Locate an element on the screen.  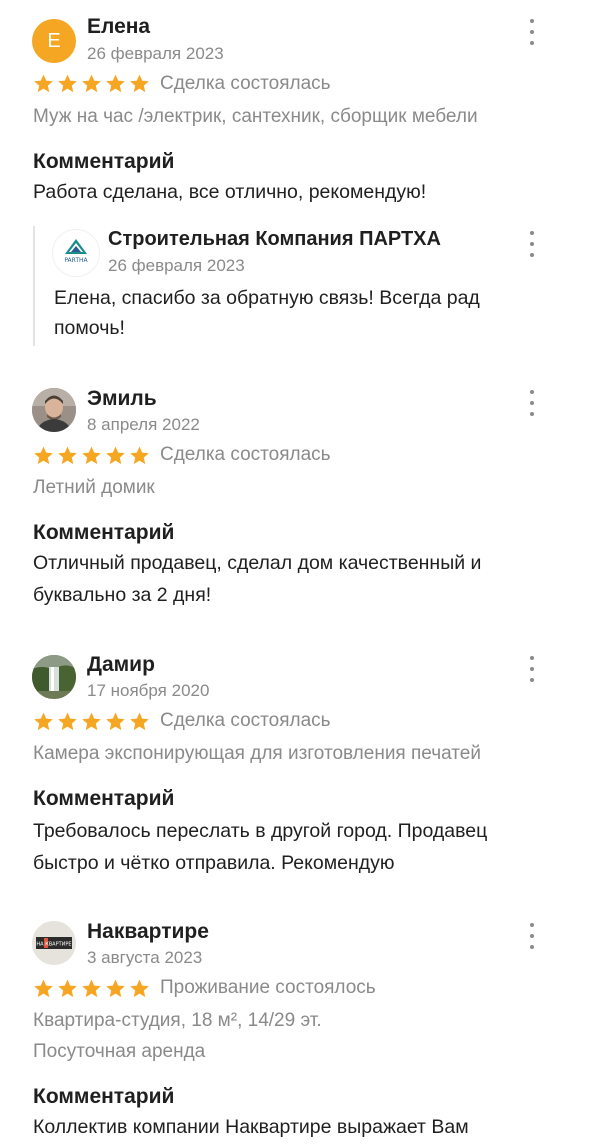
item-title: Квартира-студия, 18 м², 14/29 эт. is located at coordinates (177, 1021).